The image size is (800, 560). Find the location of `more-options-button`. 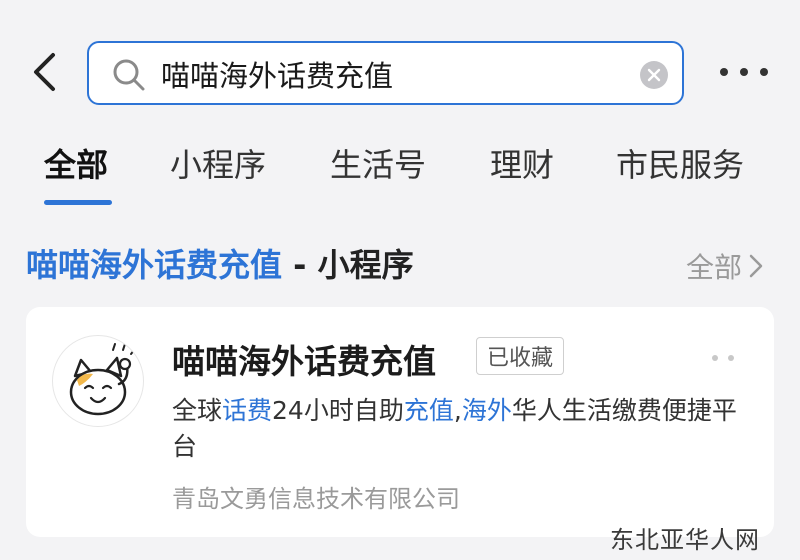

more-options-button is located at coordinates (744, 72).